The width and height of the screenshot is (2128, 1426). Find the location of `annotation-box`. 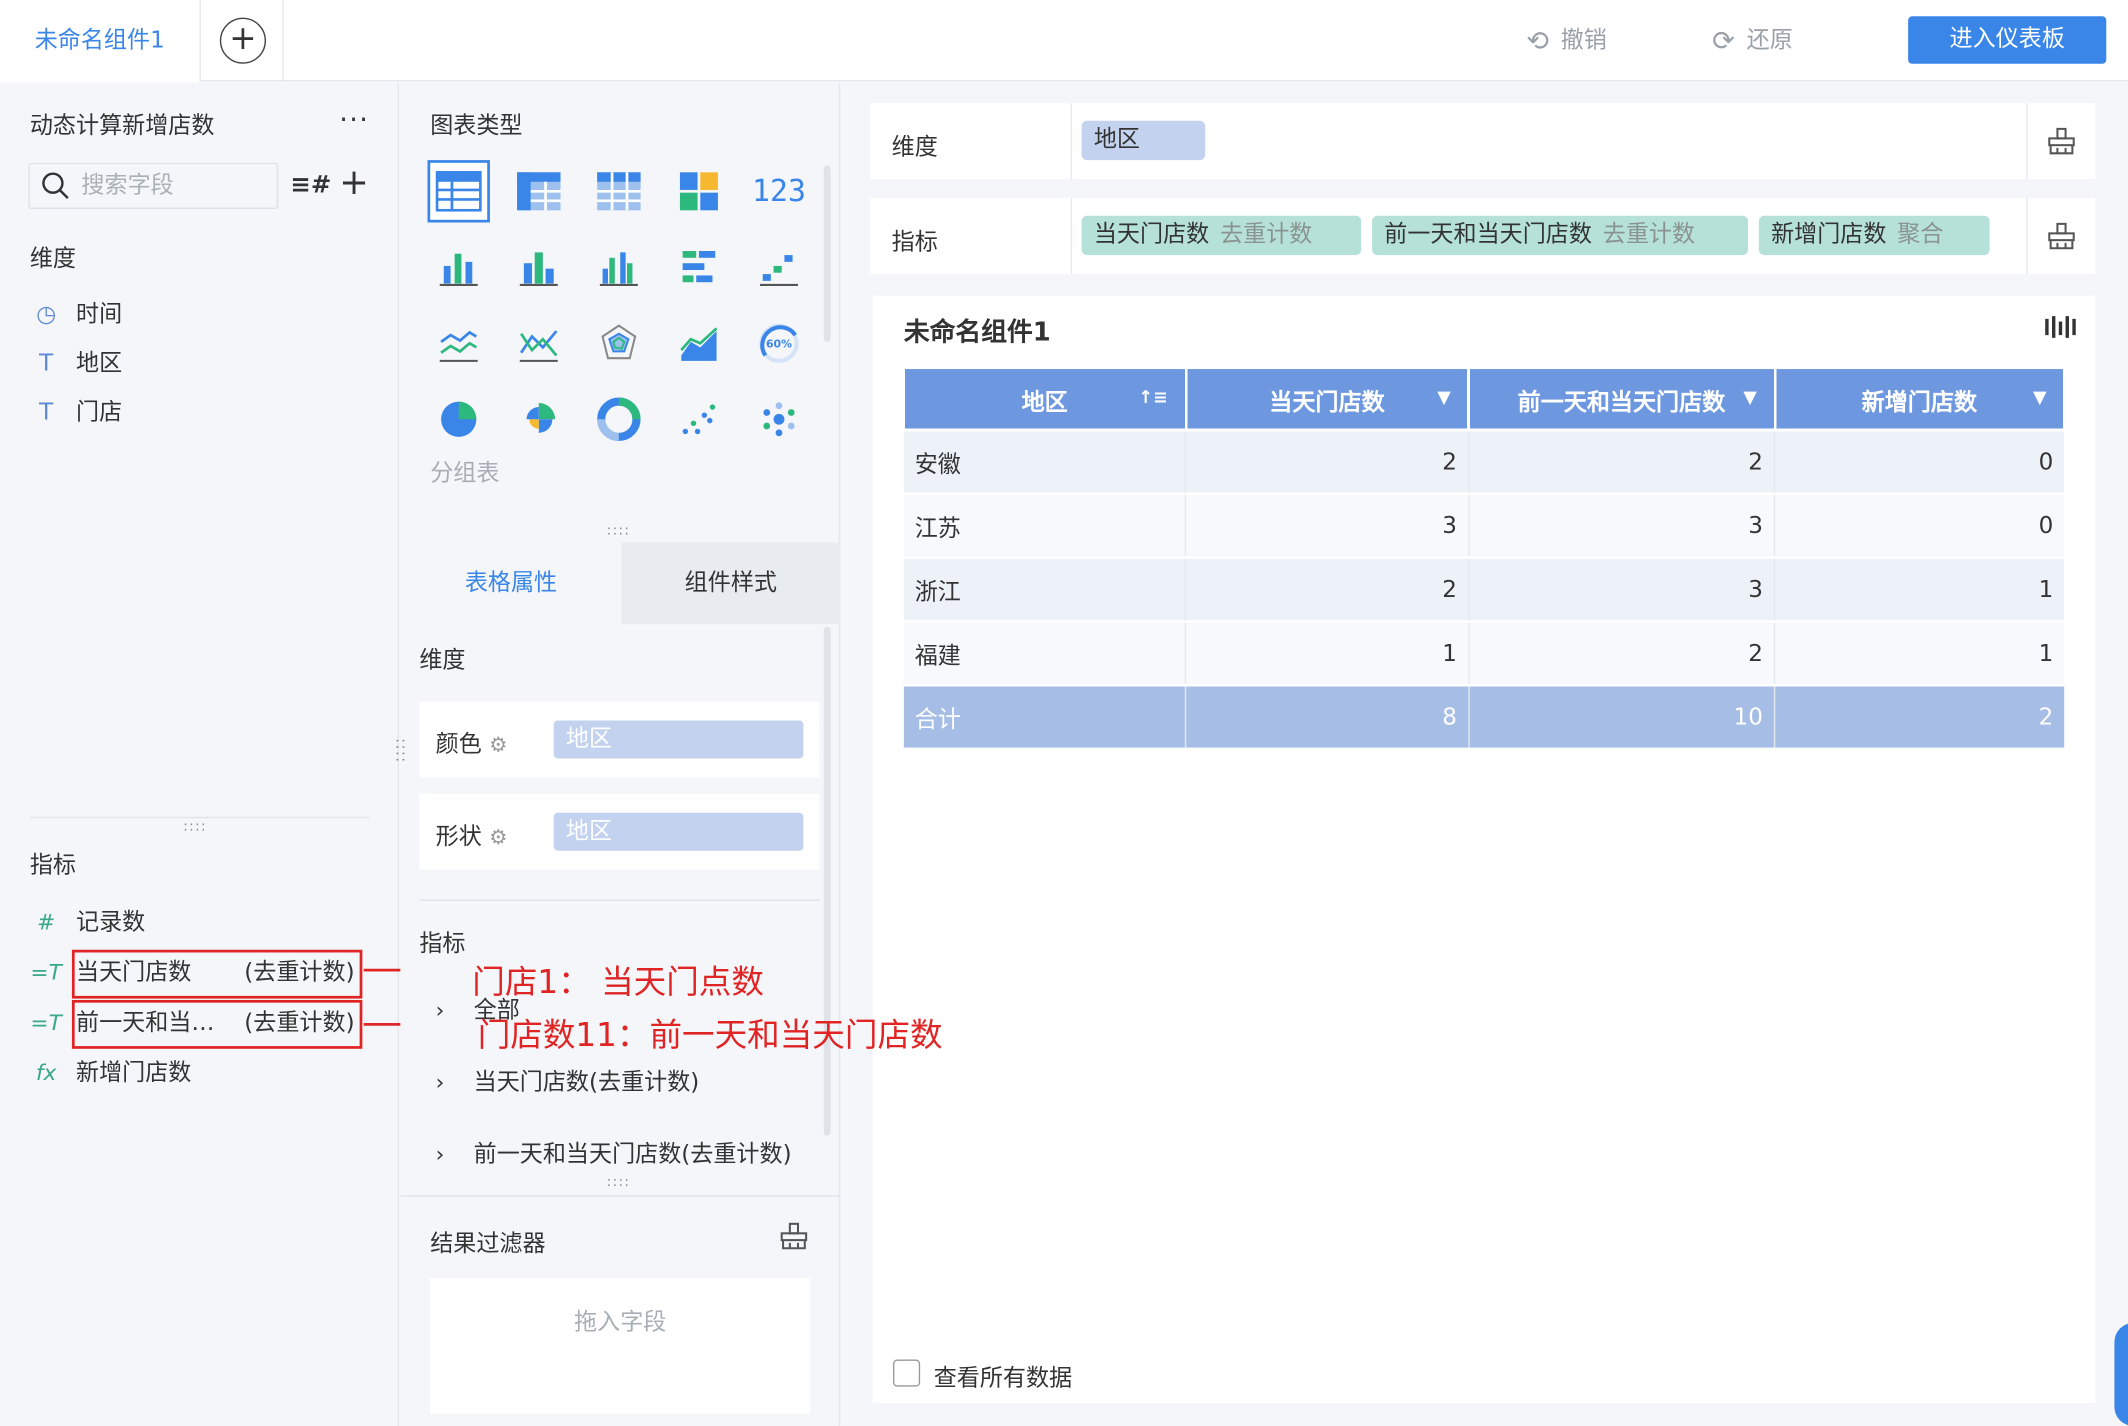

annotation-box is located at coordinates (217, 1024).